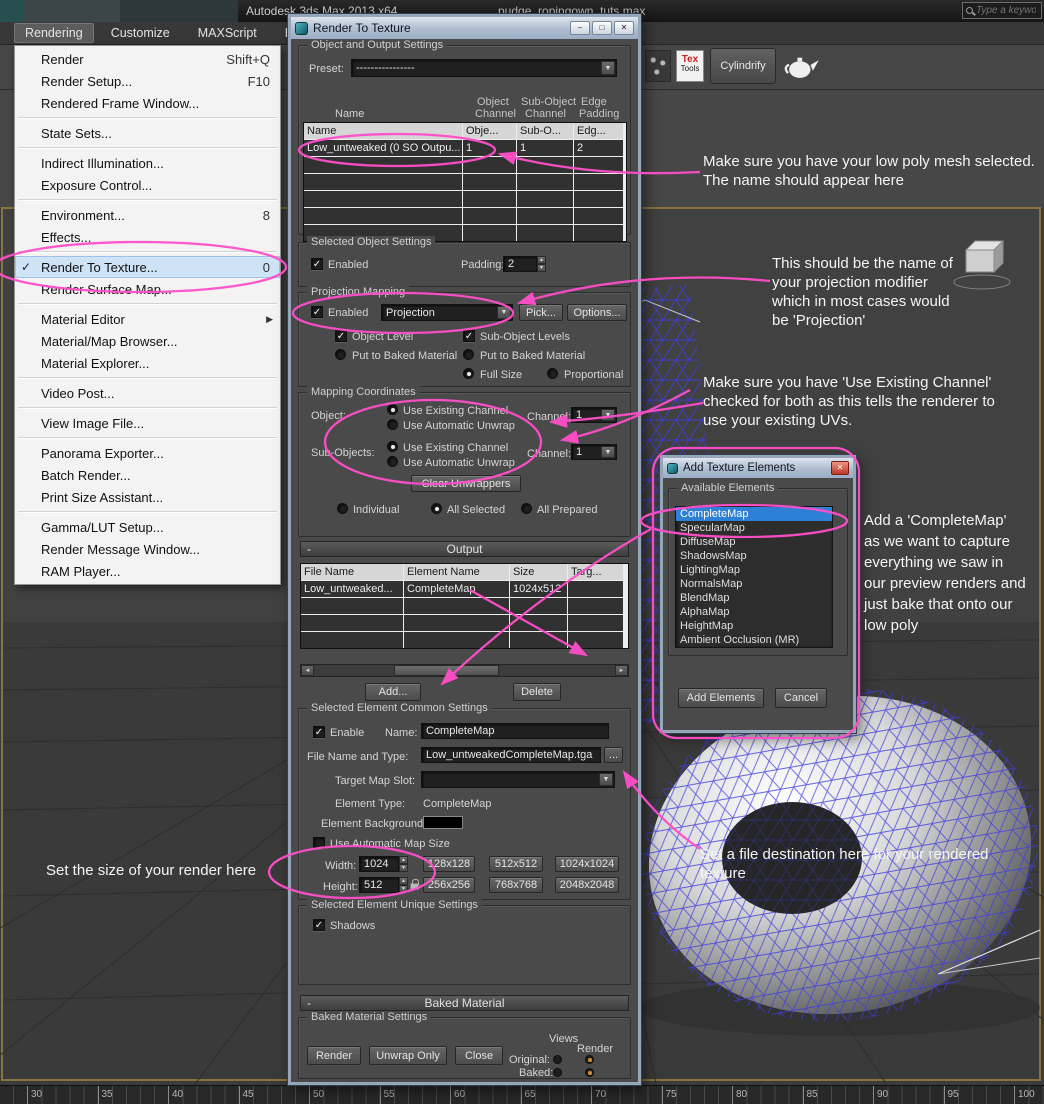 The height and width of the screenshot is (1104, 1044). What do you see at coordinates (392, 446) in the screenshot?
I see `subobject-use-existing-channel-radio` at bounding box center [392, 446].